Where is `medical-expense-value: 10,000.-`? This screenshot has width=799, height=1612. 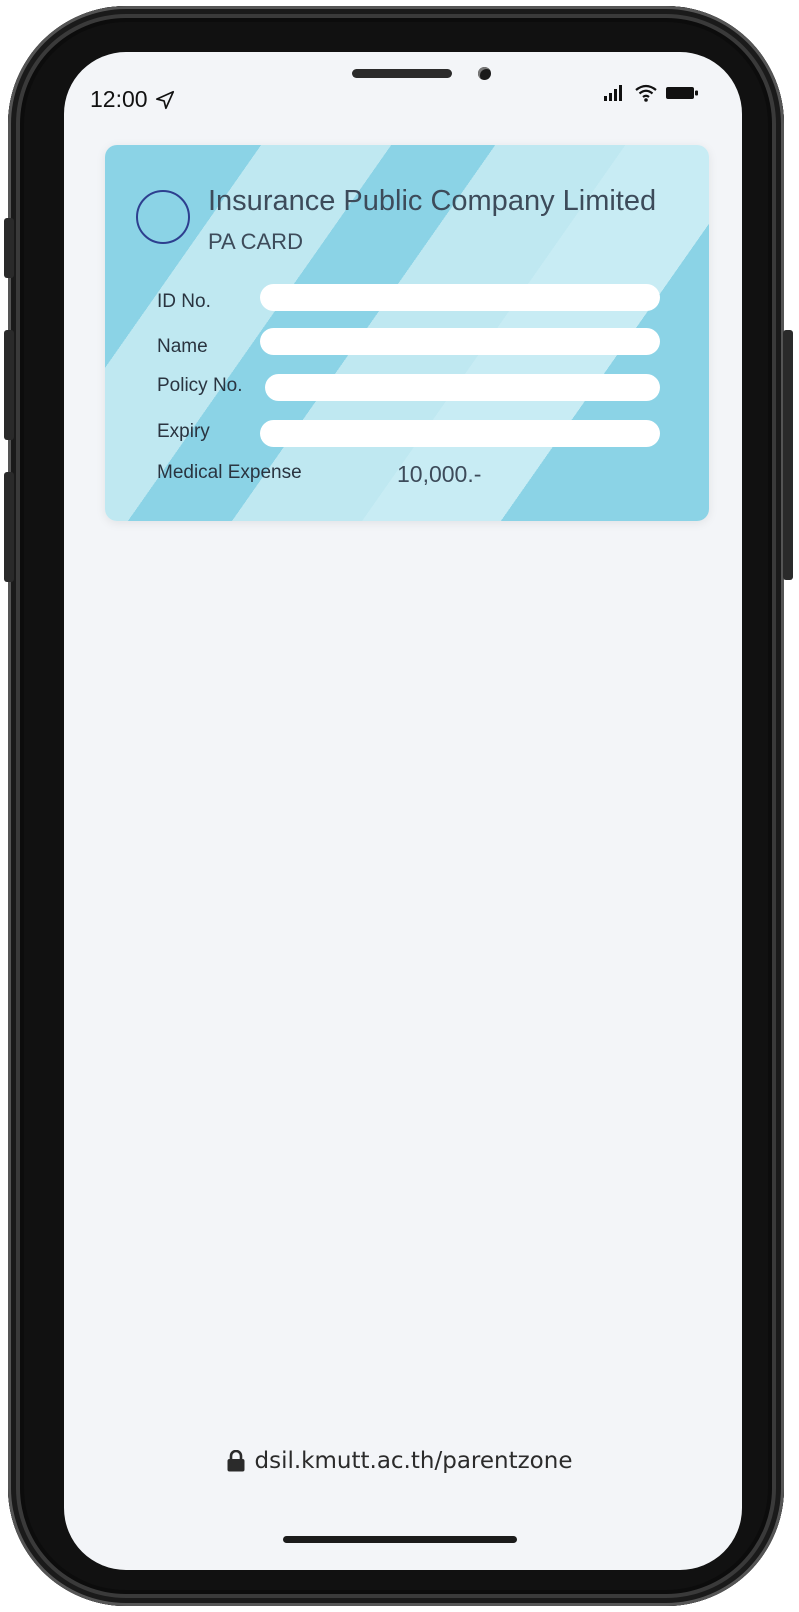 medical-expense-value: 10,000.- is located at coordinates (439, 474).